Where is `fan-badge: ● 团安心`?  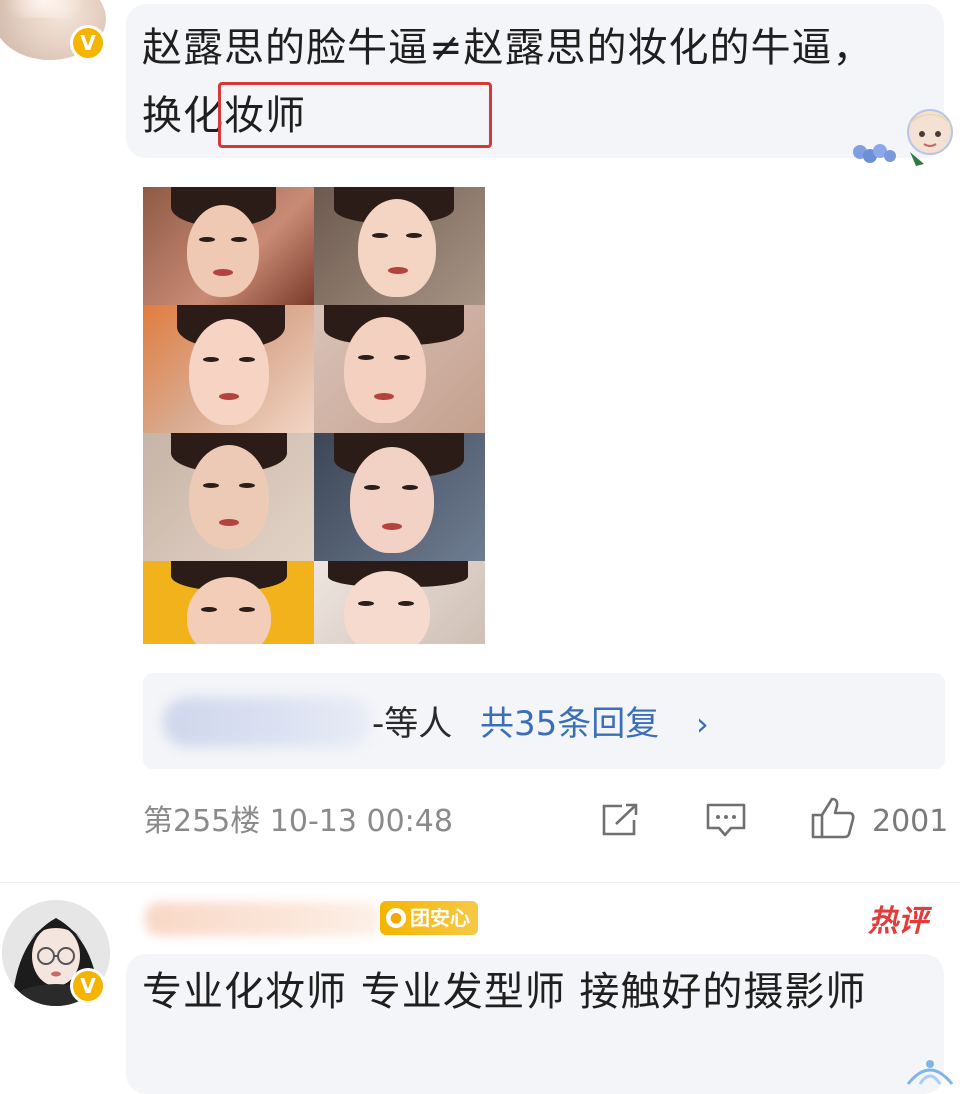
fan-badge: ● 团安心 is located at coordinates (429, 918).